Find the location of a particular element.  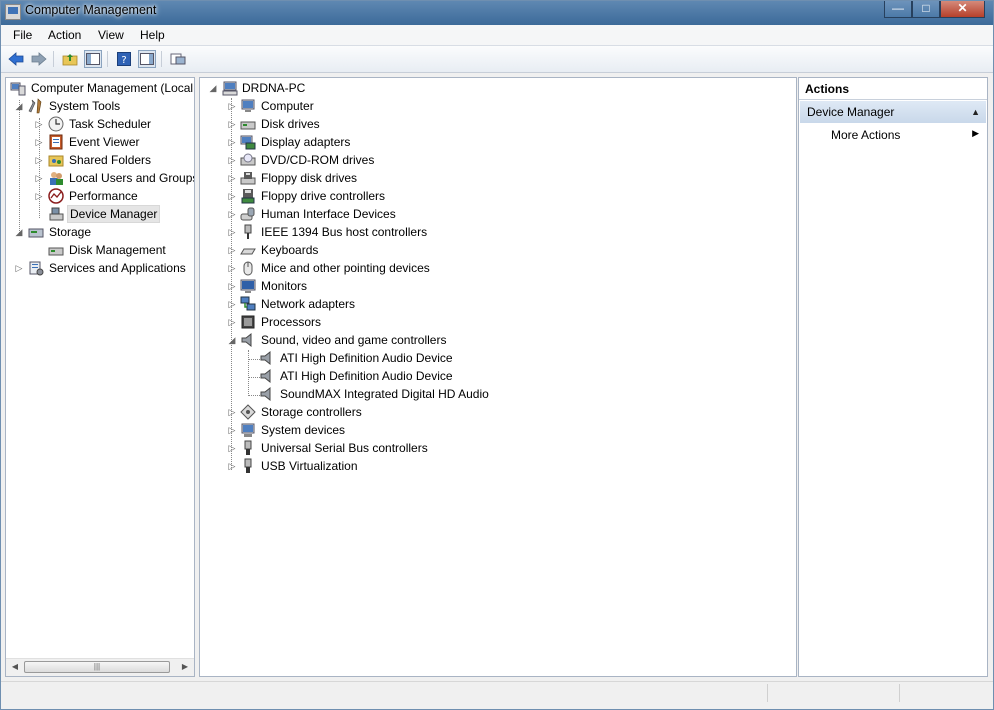

horizontal-scrollbar: ◀ ||| ▶ is located at coordinates (100, 667).